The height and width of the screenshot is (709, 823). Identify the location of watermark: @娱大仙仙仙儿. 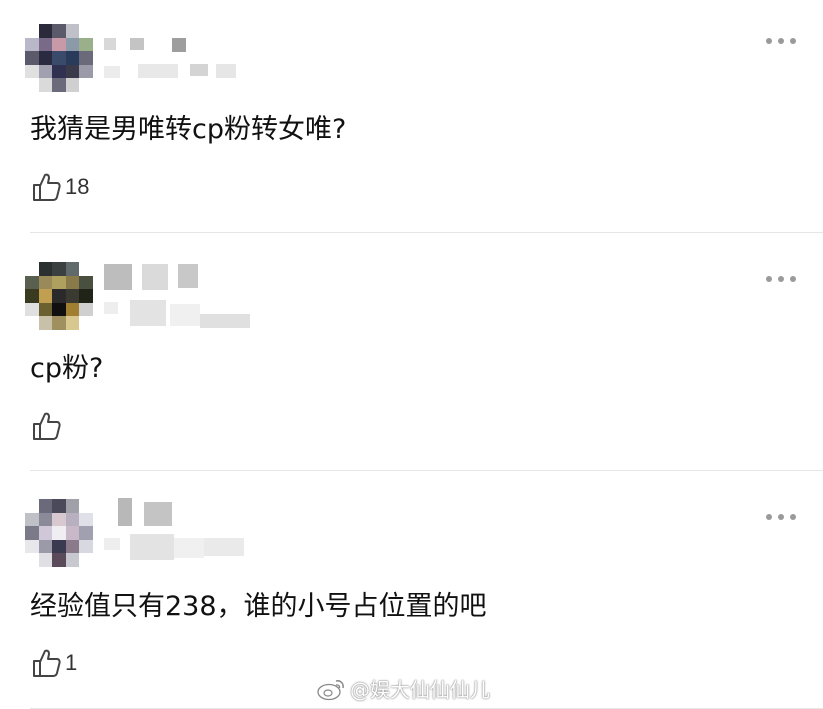
(403, 688).